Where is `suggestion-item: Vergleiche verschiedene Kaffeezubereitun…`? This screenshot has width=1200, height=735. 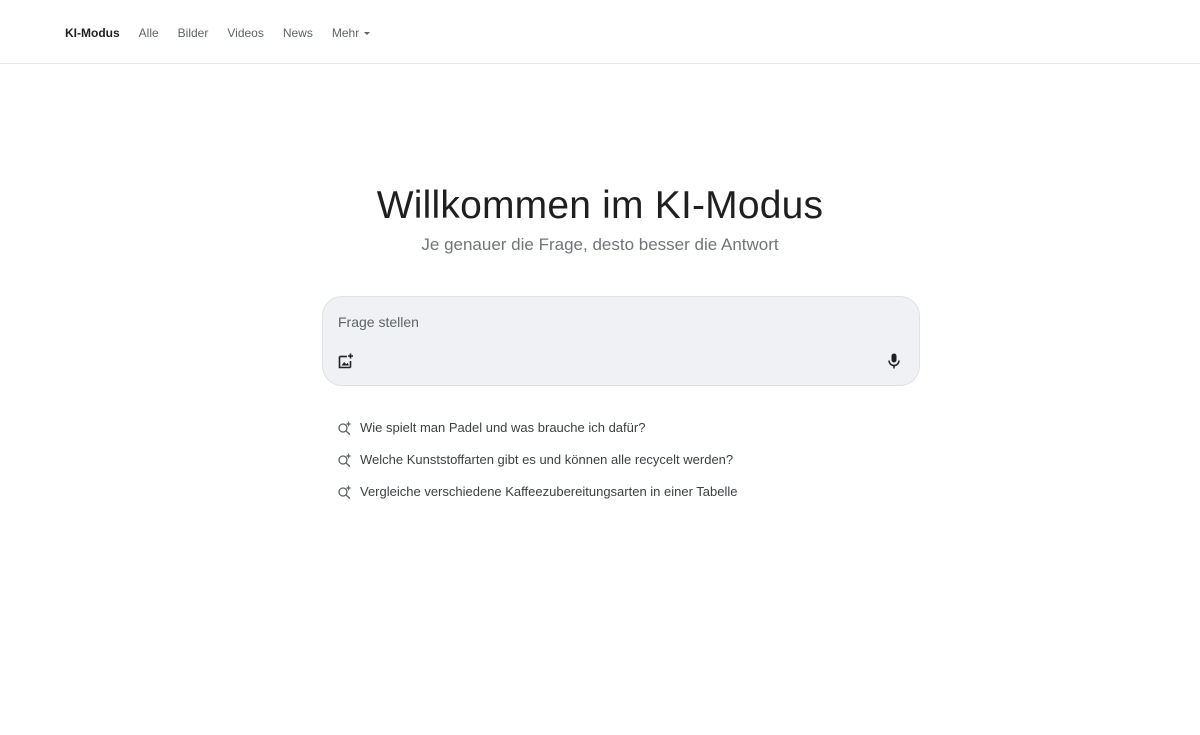
suggestion-item: Vergleiche verschiedene Kaffeezubereitun… is located at coordinates (617, 491).